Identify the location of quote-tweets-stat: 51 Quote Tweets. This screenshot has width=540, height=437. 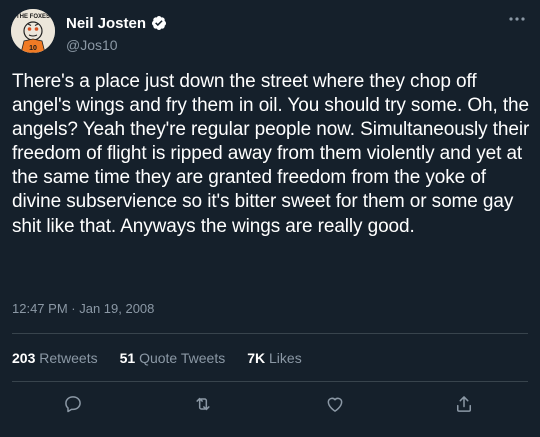
(173, 358).